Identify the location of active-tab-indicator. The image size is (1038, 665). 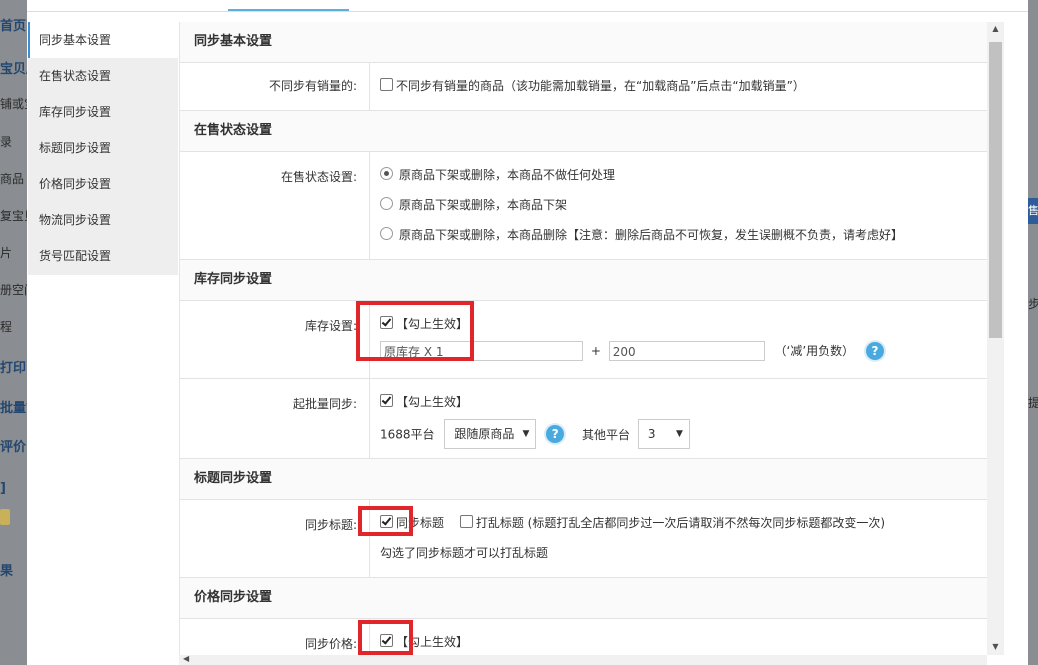
(288, 10).